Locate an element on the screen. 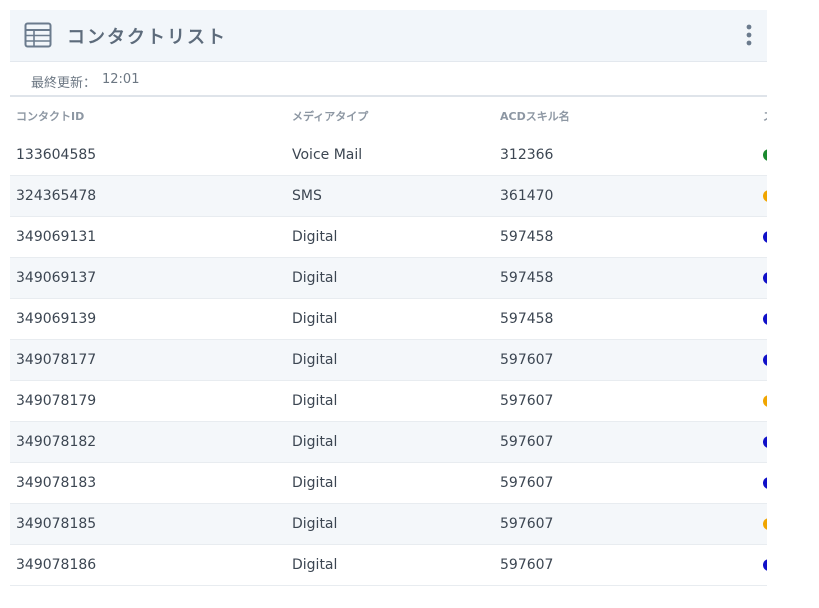 This screenshot has height=608, width=819. table-row: 349078183 Digital 597607 is located at coordinates (388, 483).